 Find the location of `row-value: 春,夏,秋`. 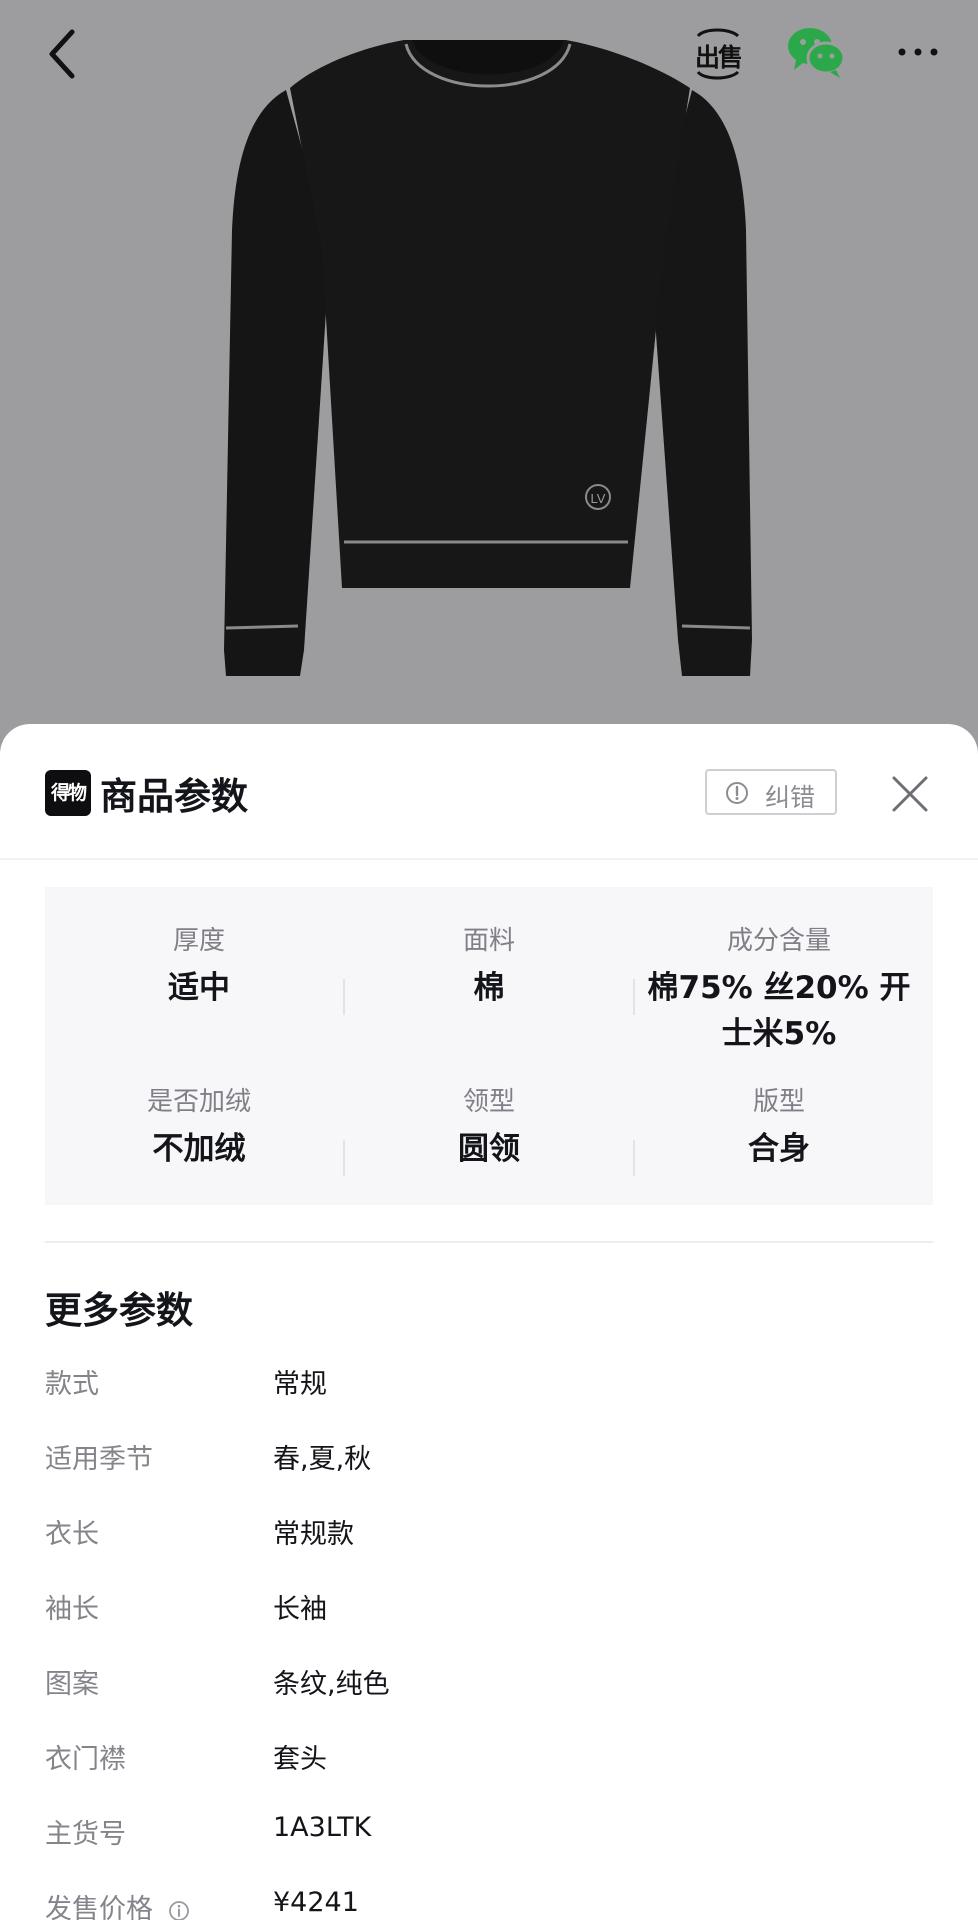

row-value: 春,夏,秋 is located at coordinates (322, 1459).